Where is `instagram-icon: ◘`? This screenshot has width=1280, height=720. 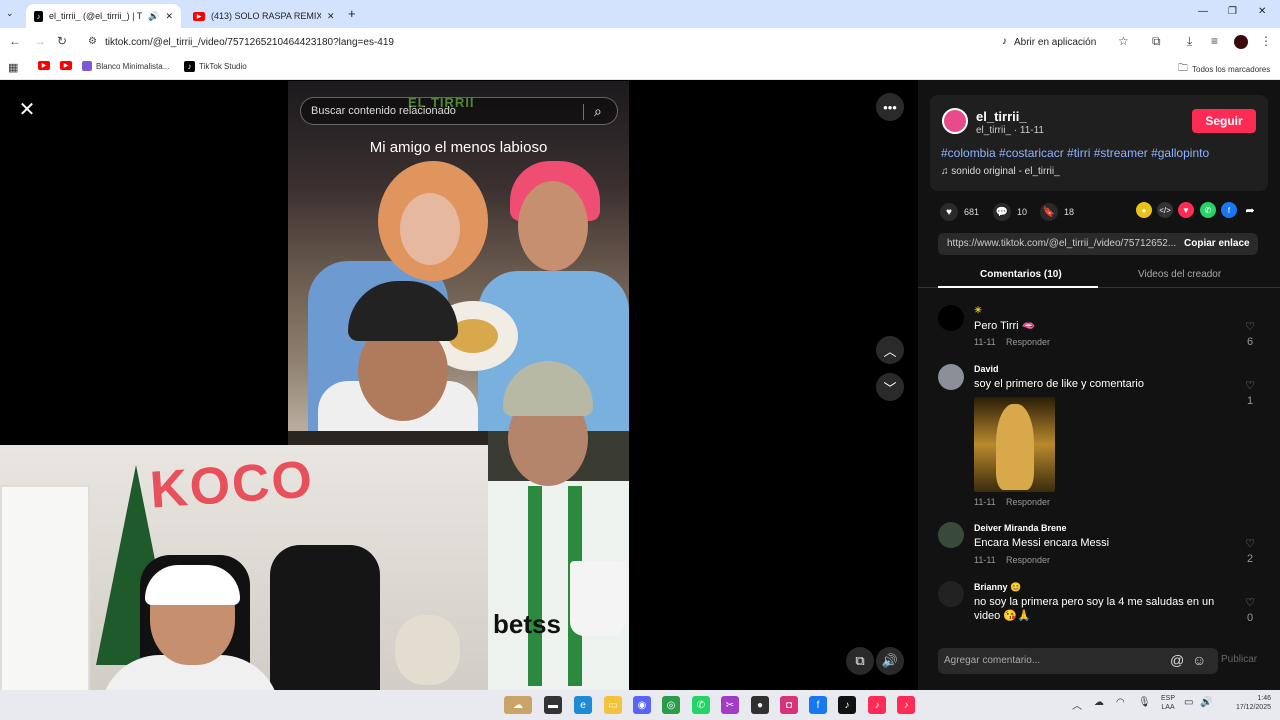
instagram-icon: ◘ is located at coordinates (789, 705).